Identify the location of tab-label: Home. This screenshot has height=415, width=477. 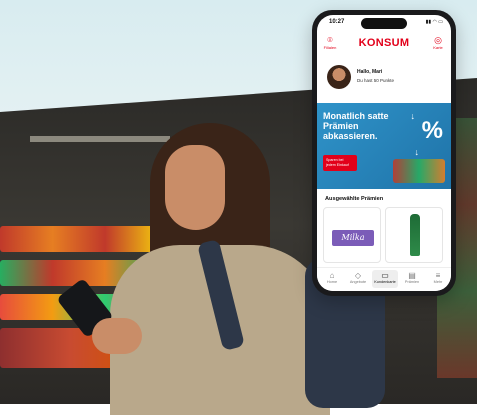
(332, 282).